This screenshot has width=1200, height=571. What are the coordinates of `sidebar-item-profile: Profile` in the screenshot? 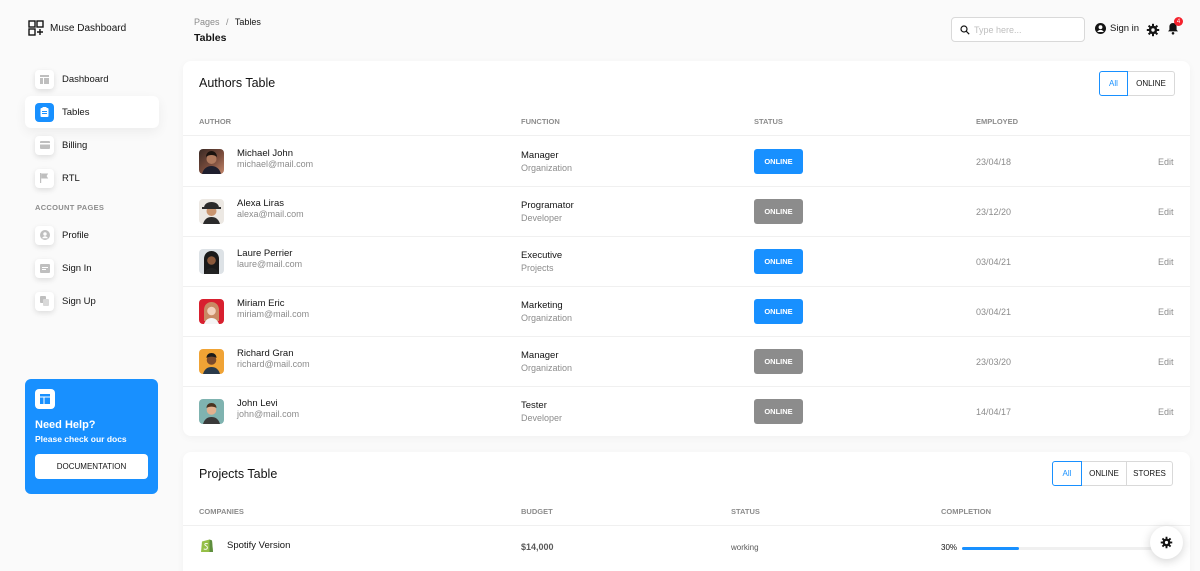 It's located at (92, 235).